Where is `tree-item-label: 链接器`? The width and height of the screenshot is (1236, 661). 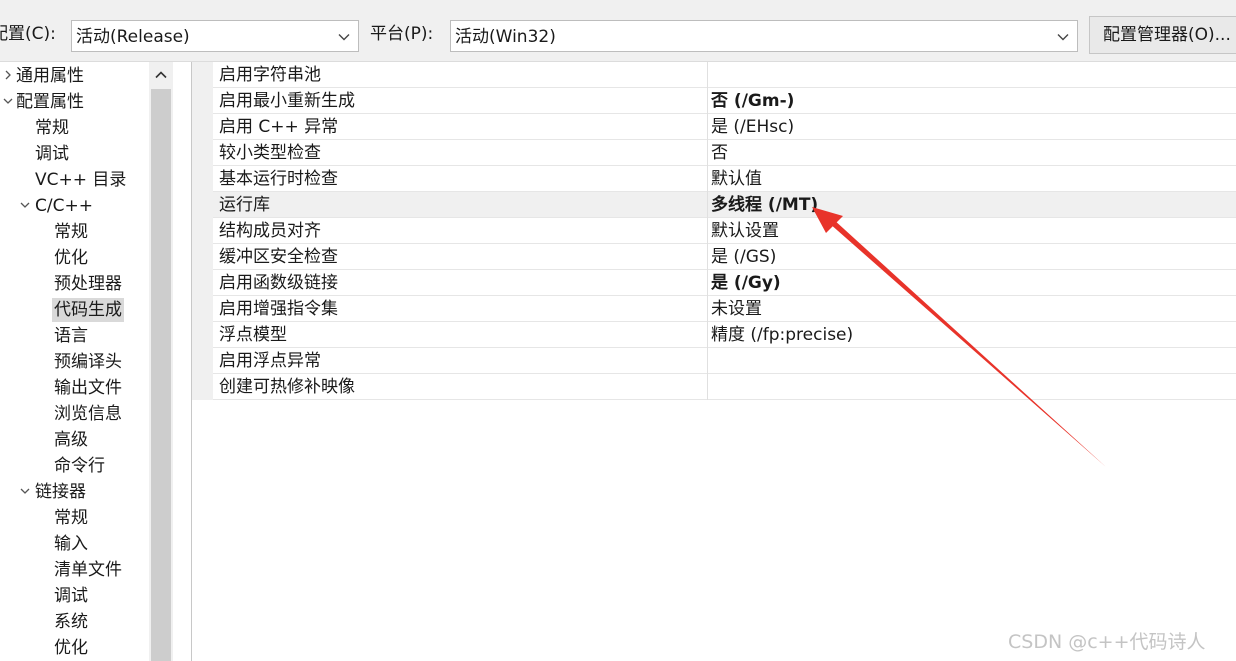
tree-item-label: 链接器 is located at coordinates (60, 492).